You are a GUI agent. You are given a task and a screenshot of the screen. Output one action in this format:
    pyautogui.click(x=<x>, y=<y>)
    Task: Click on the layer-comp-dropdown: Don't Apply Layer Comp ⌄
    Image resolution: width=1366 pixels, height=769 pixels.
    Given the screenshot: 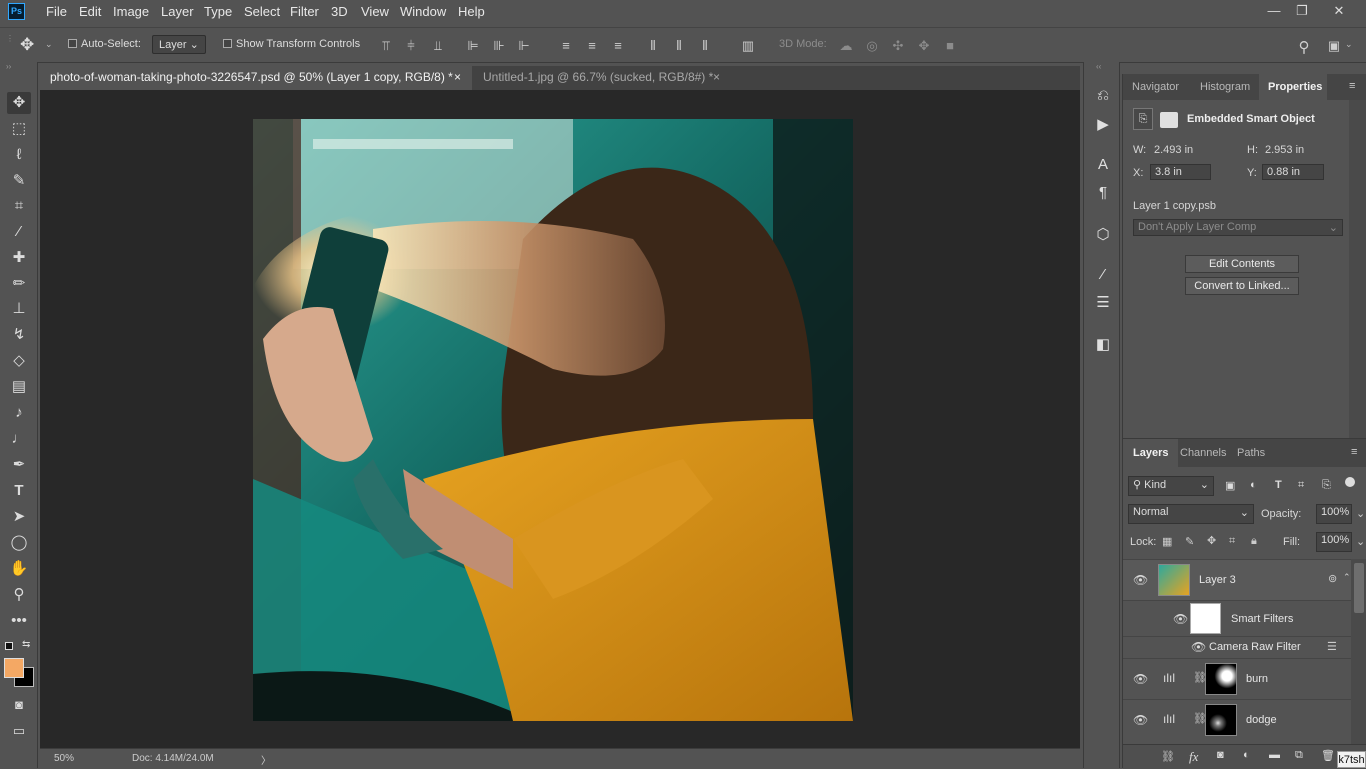 What is the action you would take?
    pyautogui.click(x=1238, y=227)
    